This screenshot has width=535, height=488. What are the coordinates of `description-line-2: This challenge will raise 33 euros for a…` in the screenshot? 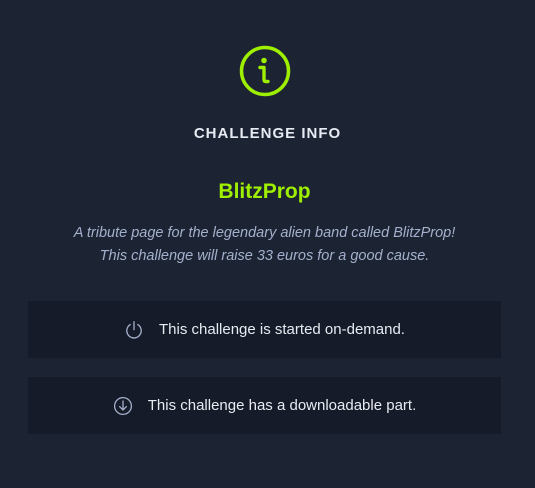 It's located at (264, 256).